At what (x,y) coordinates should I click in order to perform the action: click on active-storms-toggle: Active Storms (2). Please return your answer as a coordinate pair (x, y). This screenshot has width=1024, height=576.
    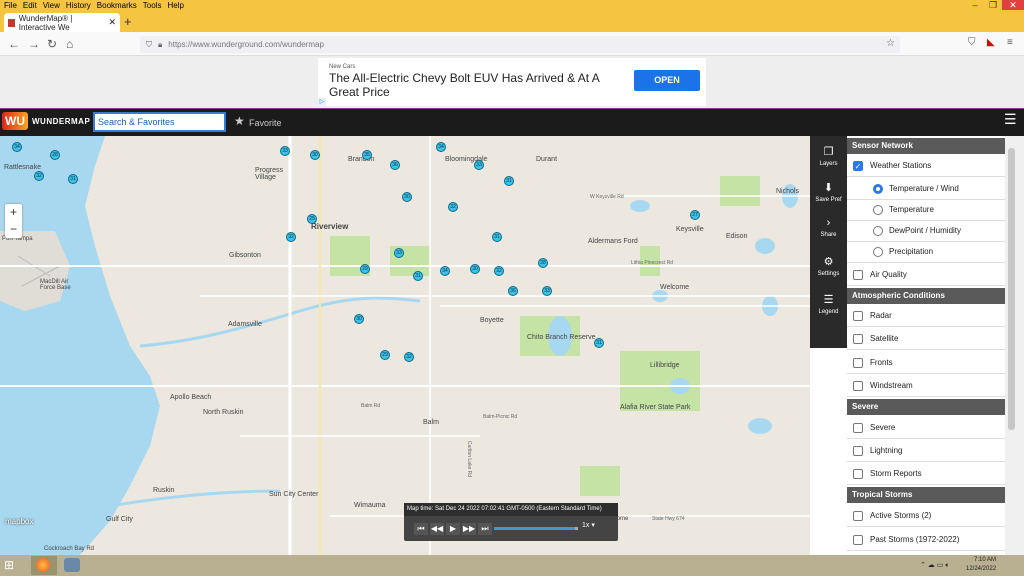
    Looking at the image, I should click on (926, 516).